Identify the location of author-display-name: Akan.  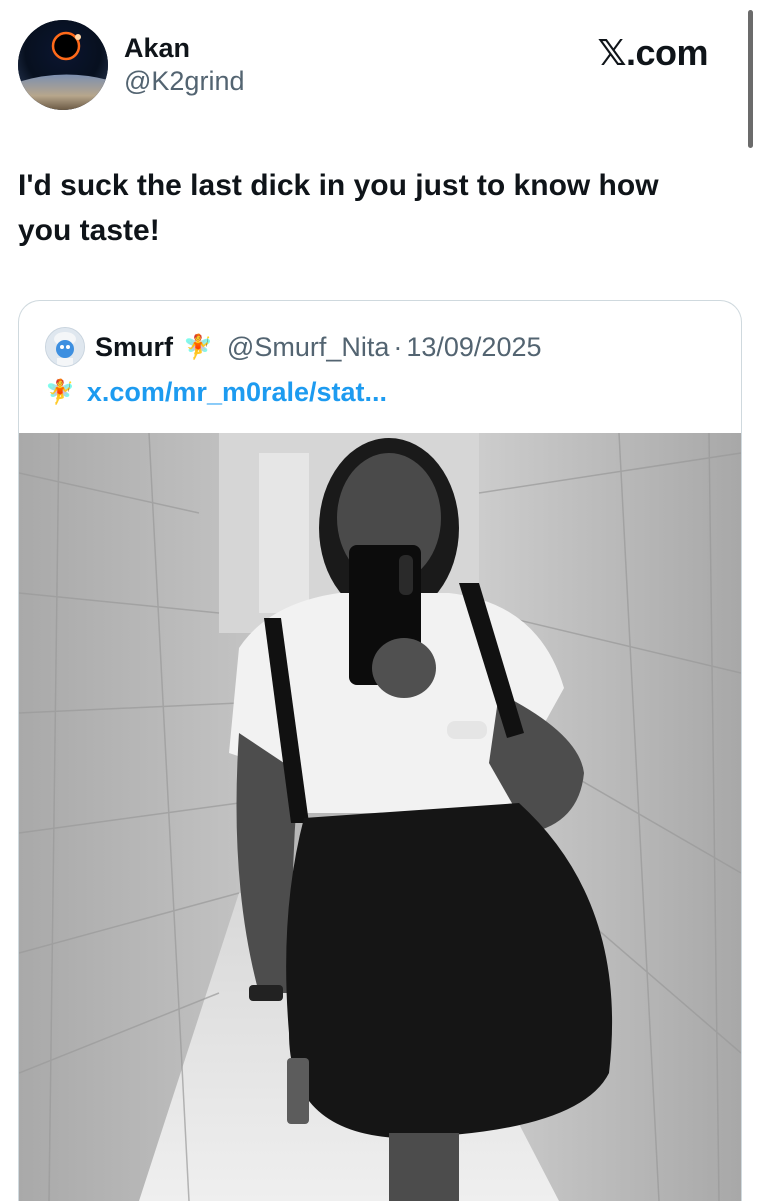
(184, 48).